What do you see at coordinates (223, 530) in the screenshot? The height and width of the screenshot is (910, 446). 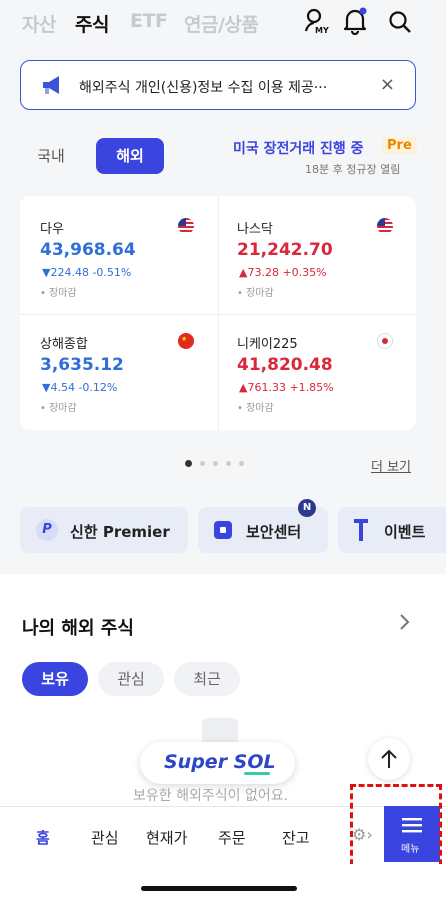 I see `shield-icon` at bounding box center [223, 530].